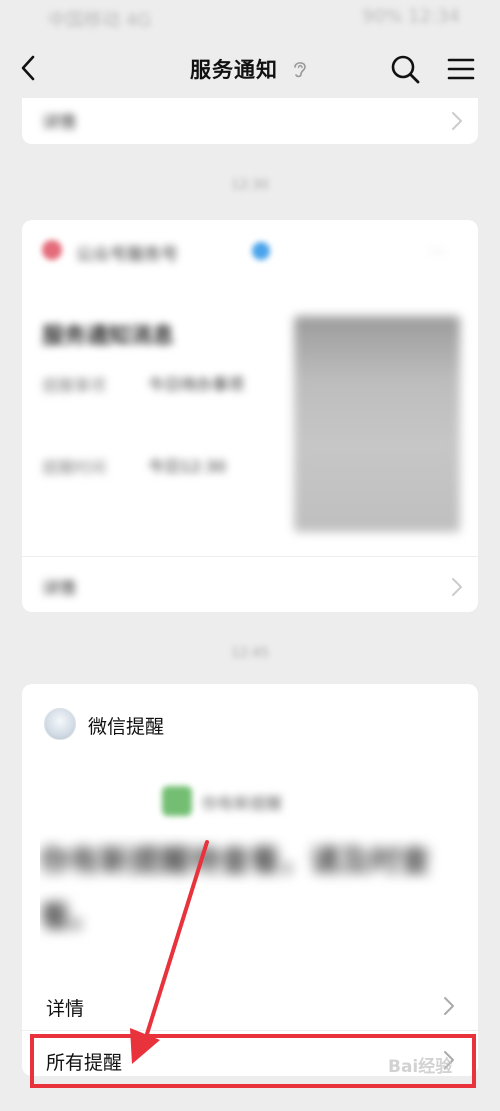  What do you see at coordinates (420, 1067) in the screenshot?
I see `watermark: Bai经验` at bounding box center [420, 1067].